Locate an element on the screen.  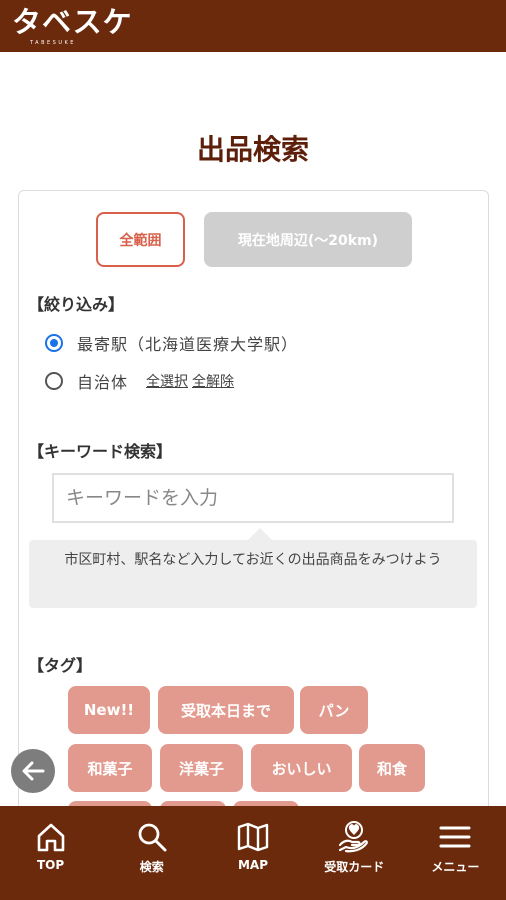
back-button is located at coordinates (33, 771).